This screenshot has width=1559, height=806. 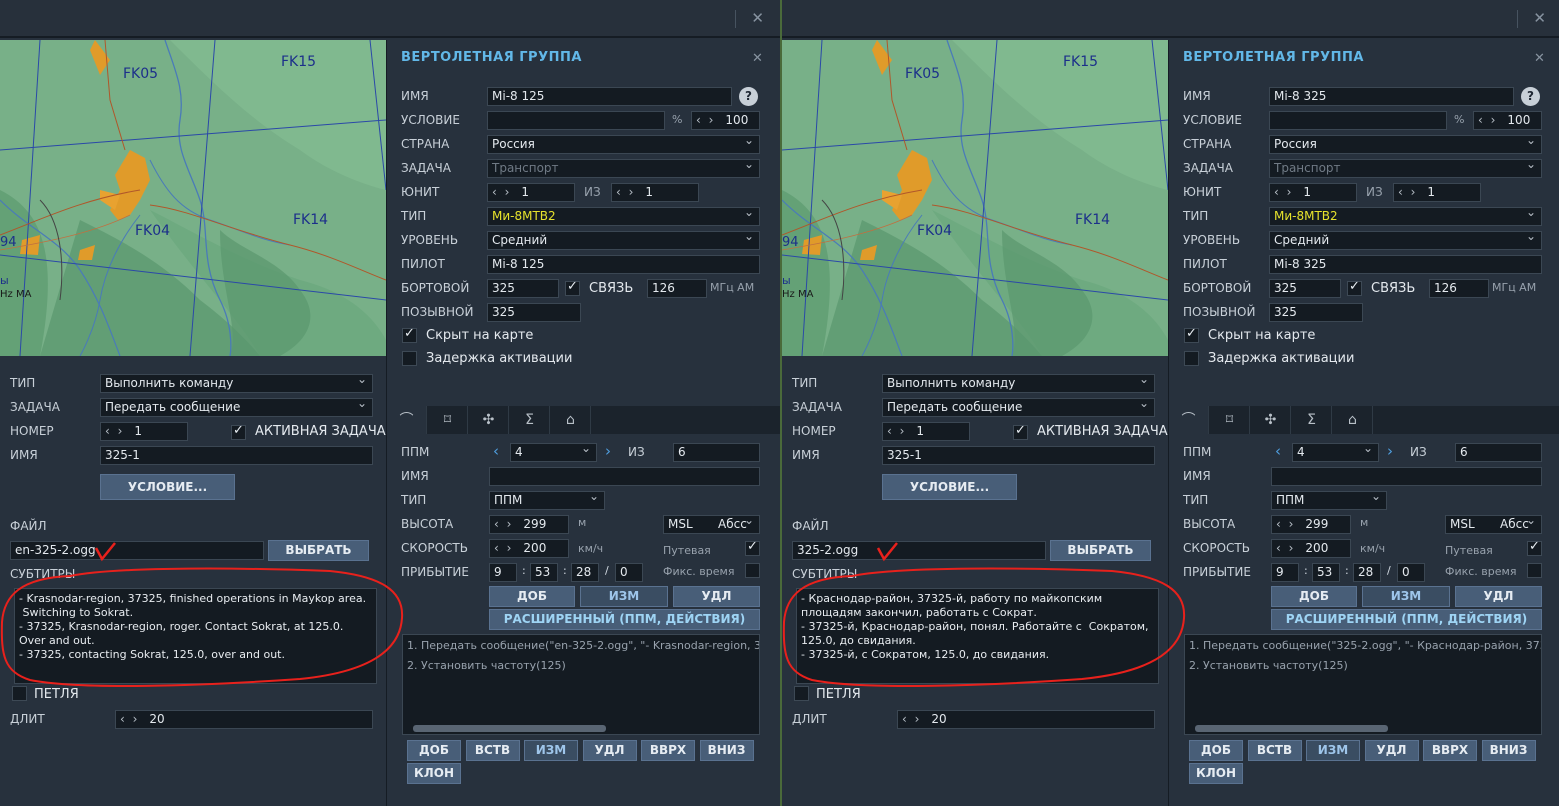 I want to click on hidden-on-map-checkbox, so click(x=1191, y=334).